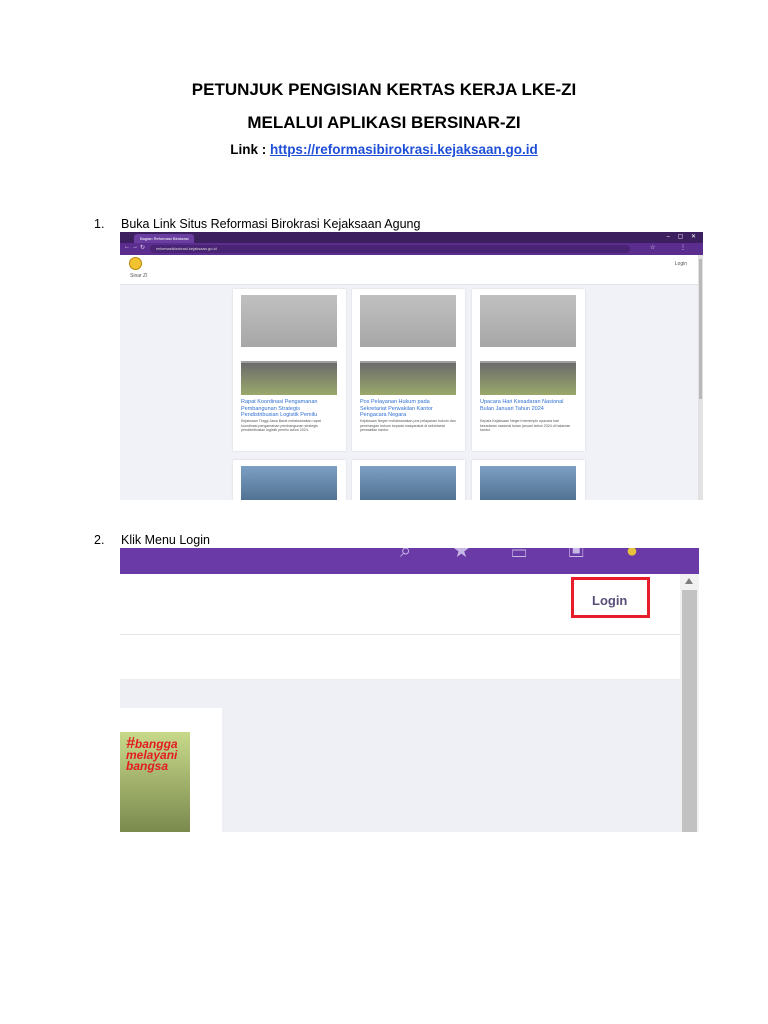 This screenshot has width=768, height=1024. I want to click on menu-dots-icon: ⋮, so click(683, 247).